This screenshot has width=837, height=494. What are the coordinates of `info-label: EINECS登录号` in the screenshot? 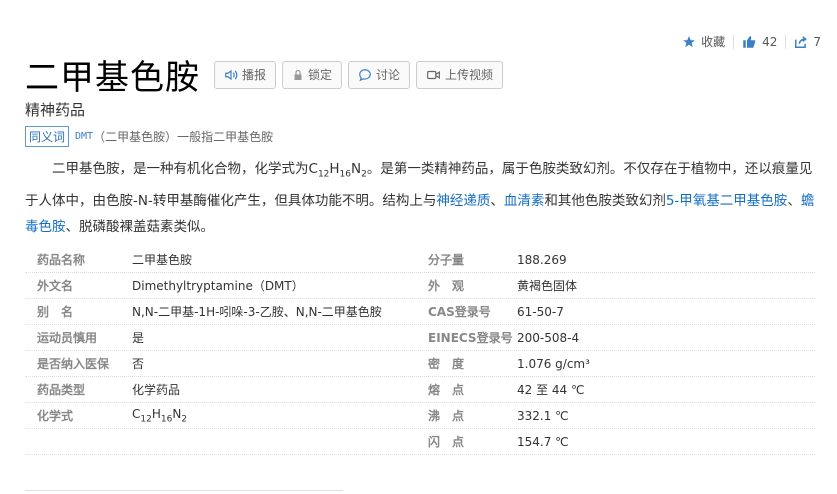 It's located at (470, 338).